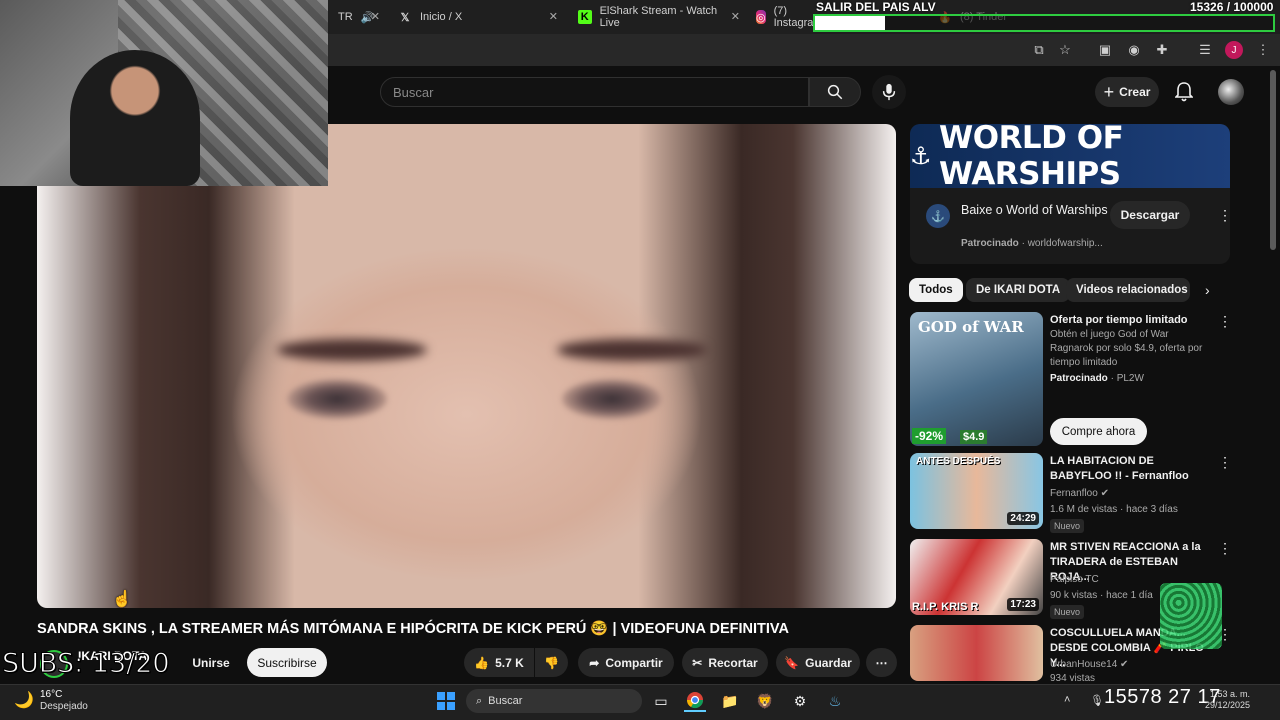 The height and width of the screenshot is (720, 1280). Describe the element at coordinates (850, 23) in the screenshot. I see `goal-progress-fill` at that location.